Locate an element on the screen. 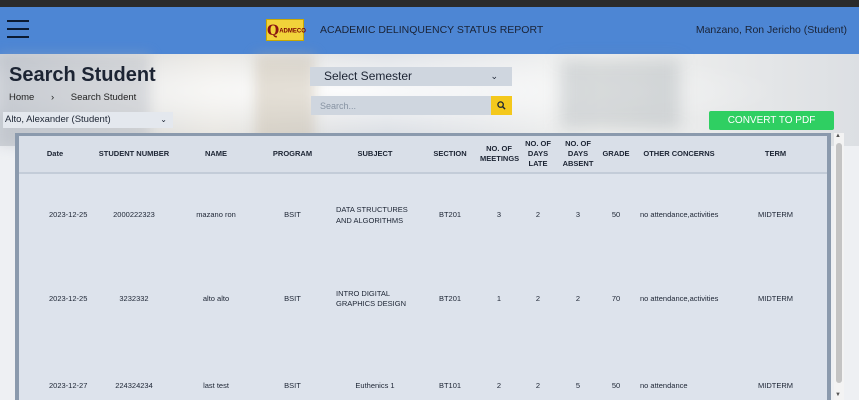  admeco-logo: QADMECO is located at coordinates (286, 30).